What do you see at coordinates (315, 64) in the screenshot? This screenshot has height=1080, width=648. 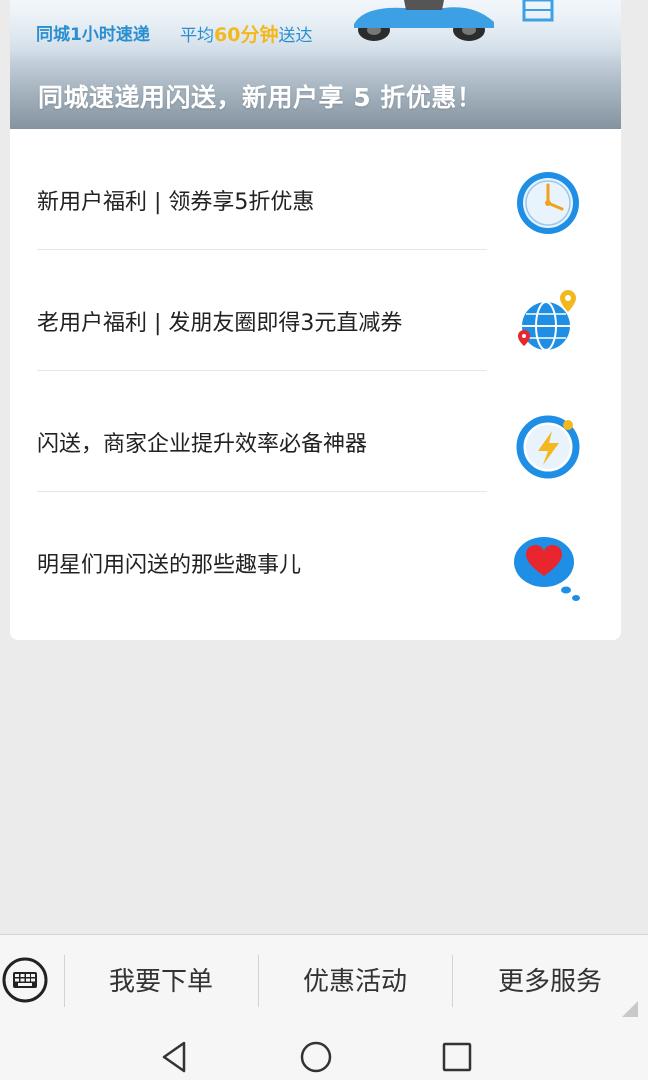 I see `promo-banner: 同城1小时速递 平均60分钟送达 同城速递用闪送，新用户享 5 折优惠！` at bounding box center [315, 64].